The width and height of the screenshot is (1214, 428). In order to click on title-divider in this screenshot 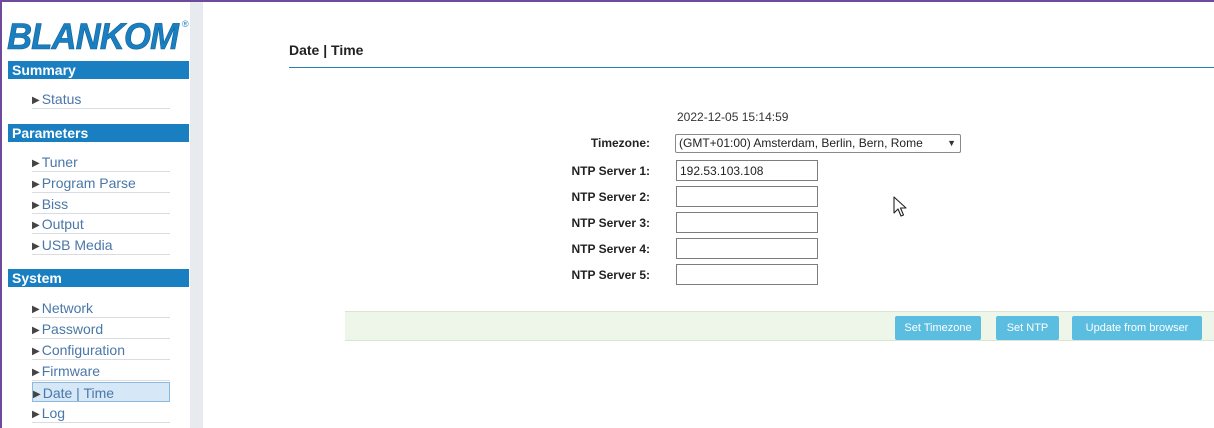, I will do `click(751, 67)`.